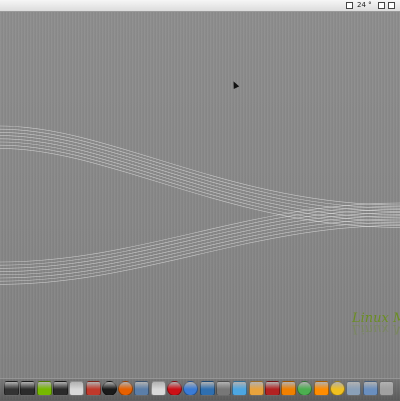 The height and width of the screenshot is (401, 400). What do you see at coordinates (174, 388) in the screenshot?
I see `opera-icon` at bounding box center [174, 388].